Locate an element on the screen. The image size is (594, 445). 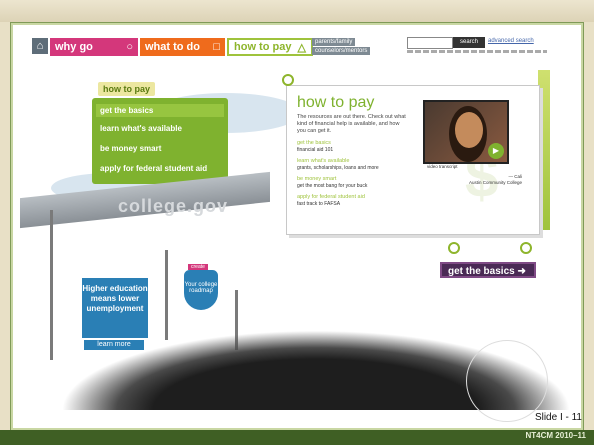
menu-item-learn-whats-available: learn what's available is located at coordinates (141, 128).